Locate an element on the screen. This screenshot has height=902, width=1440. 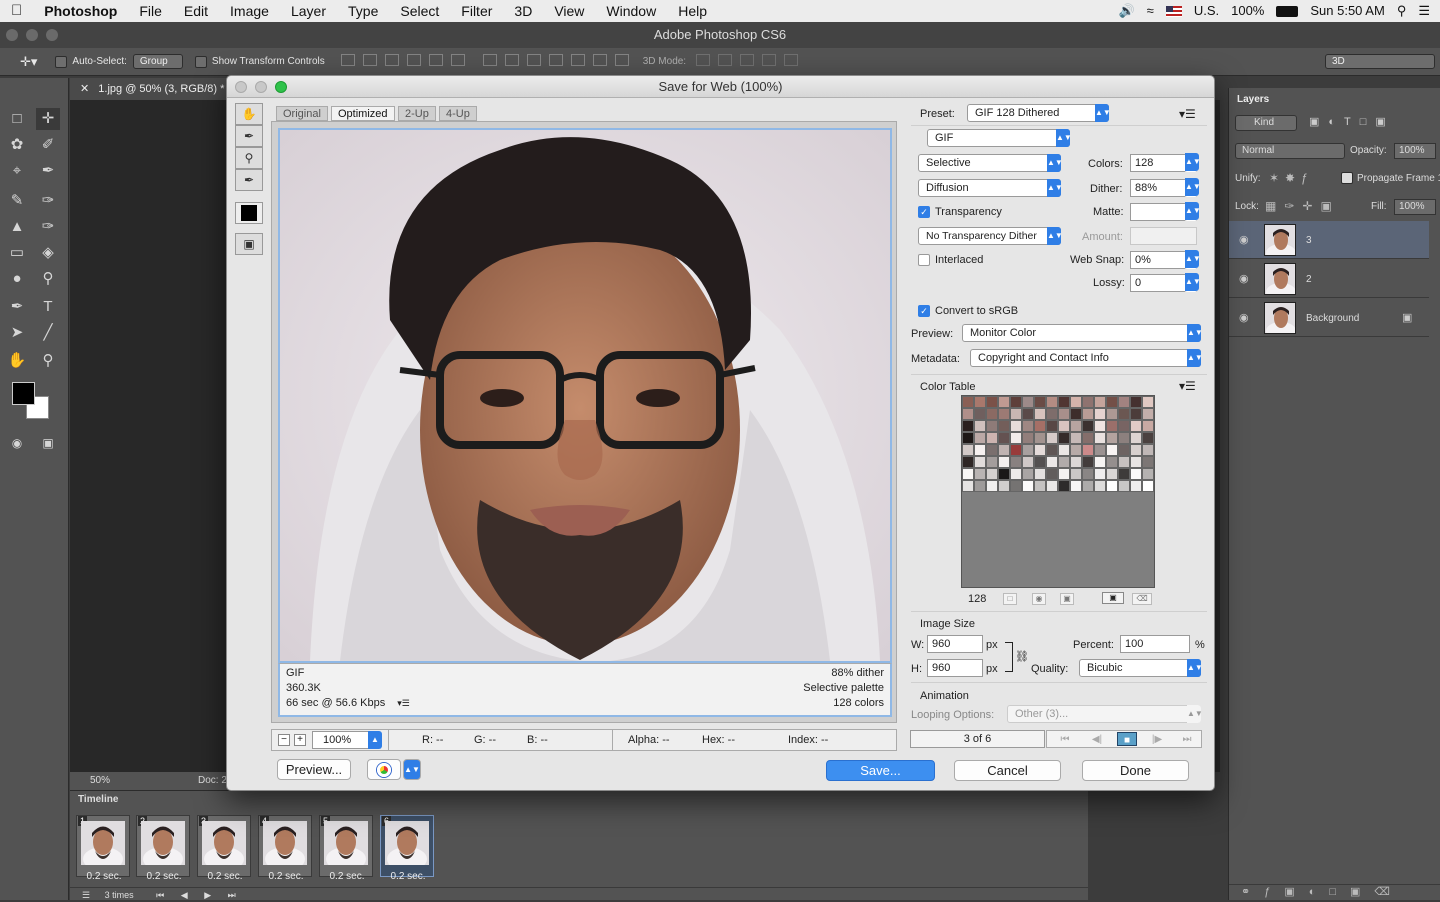
pen-tool-icon: ✒ is located at coordinates (17, 307).